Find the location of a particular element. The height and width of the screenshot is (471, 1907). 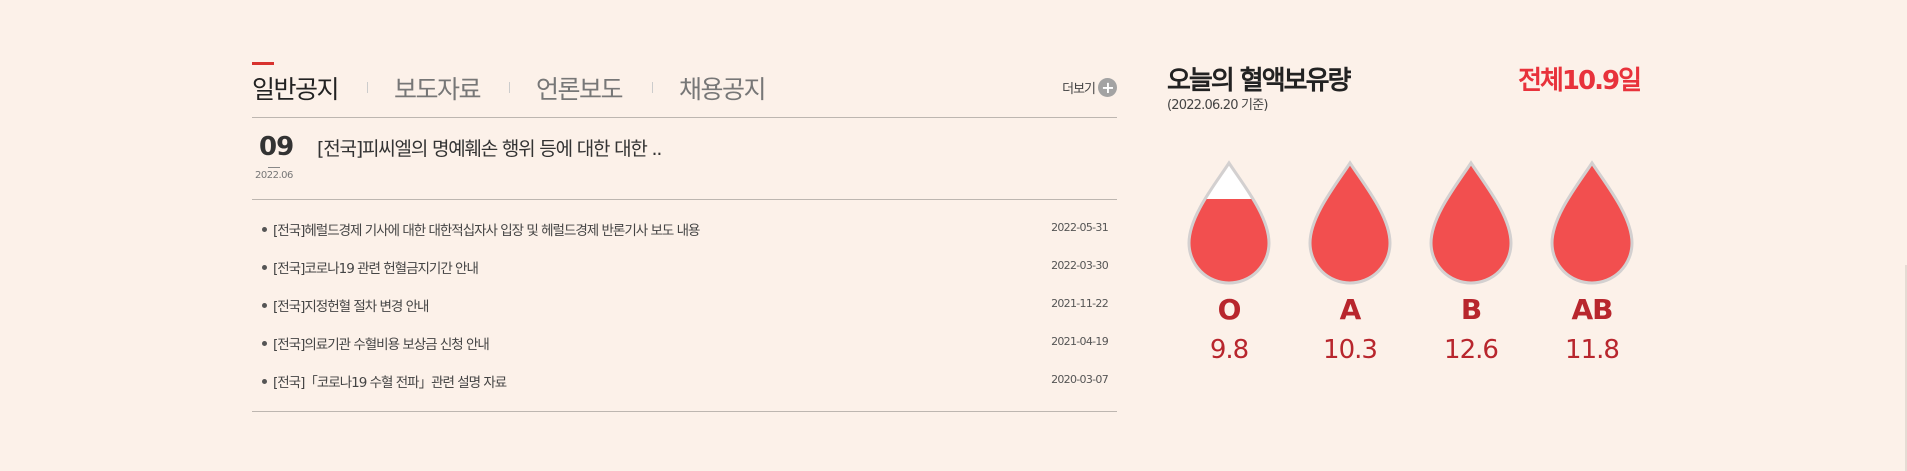

blood-drop-icon-a is located at coordinates (1350, 223).